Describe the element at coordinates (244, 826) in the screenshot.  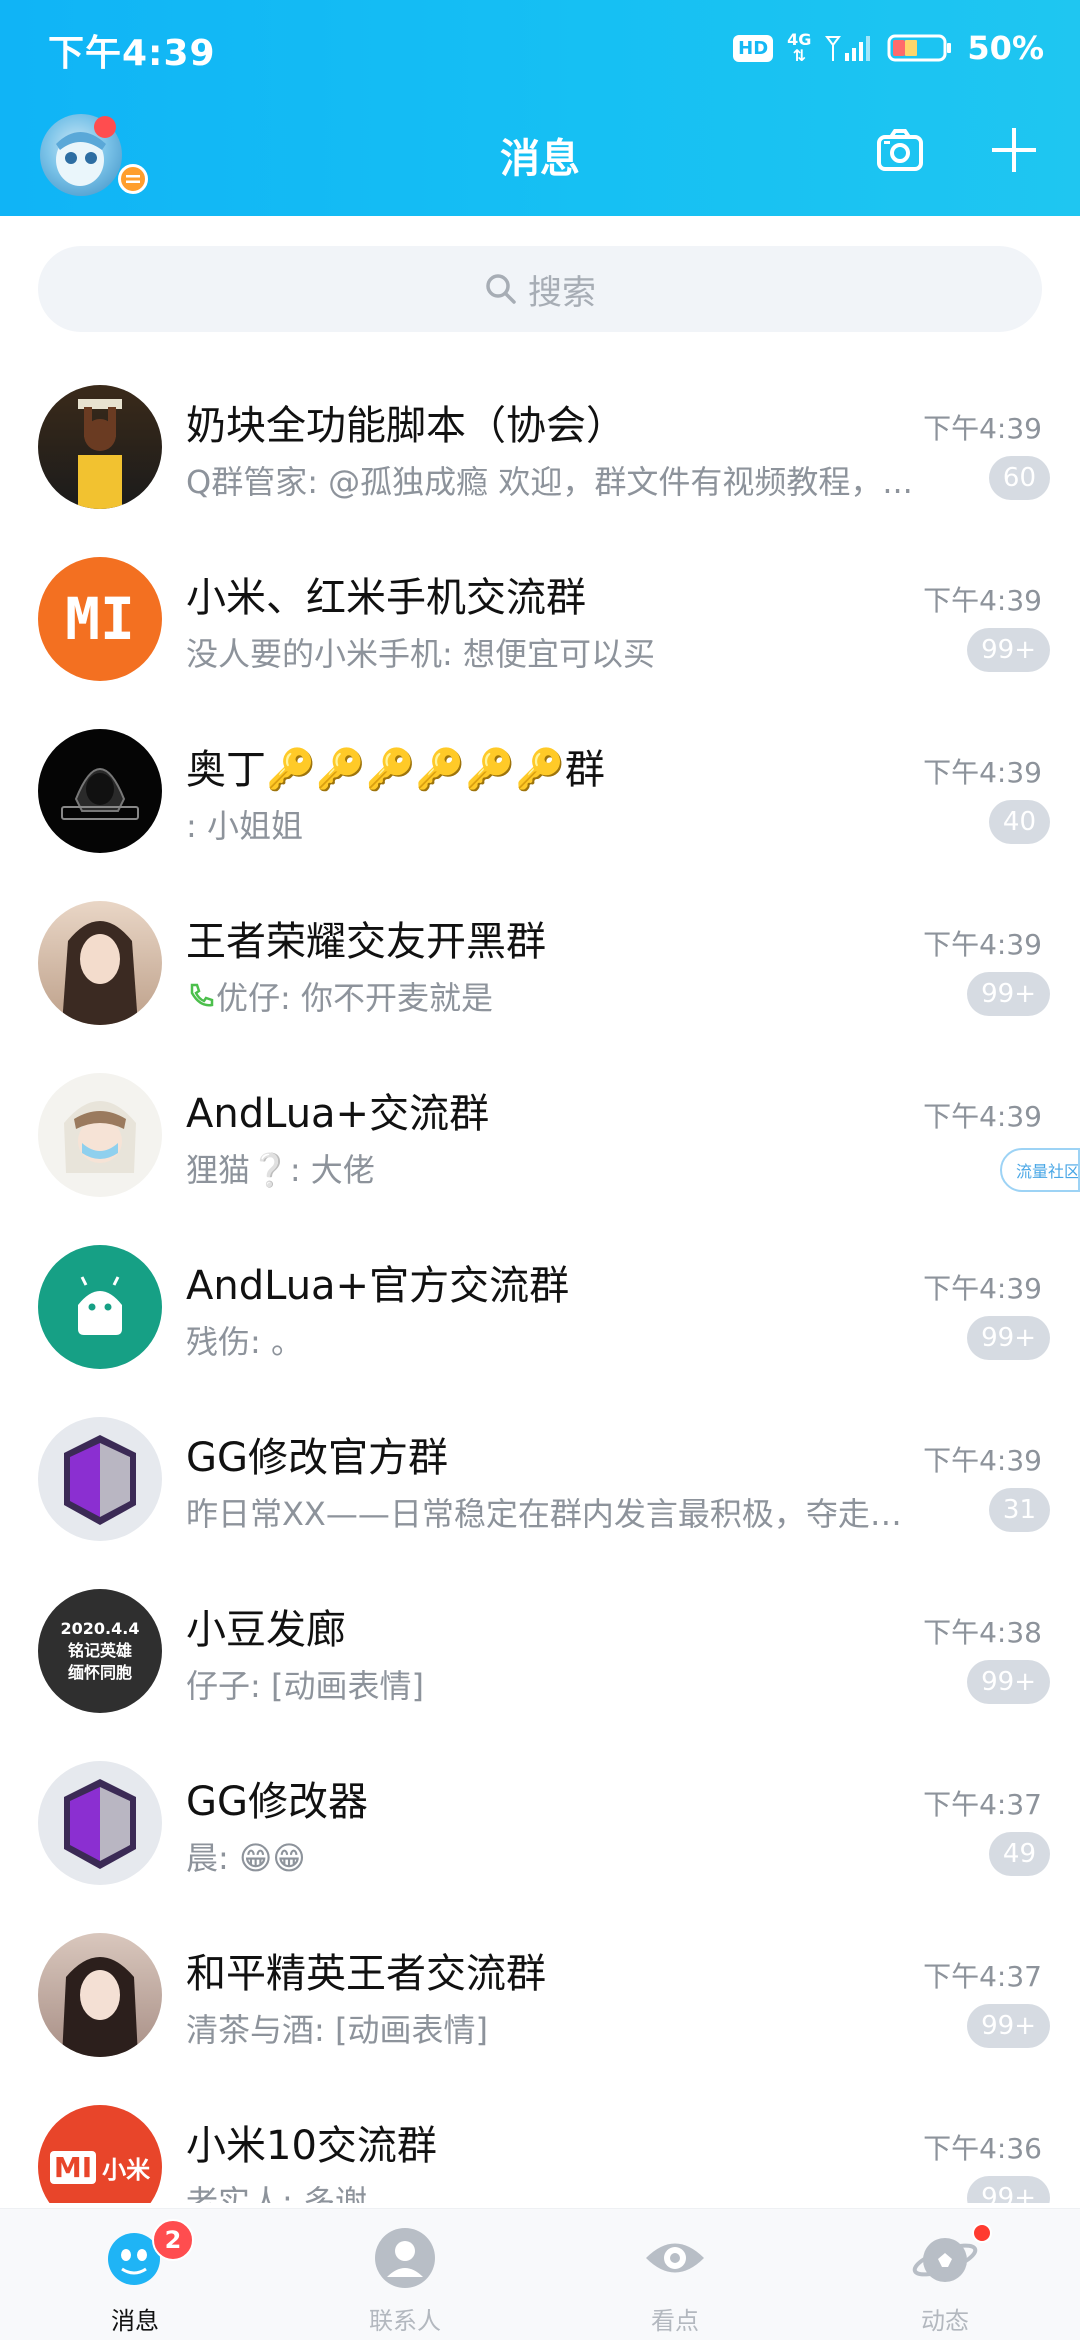
I see `conversation-preview: : 小姐姐` at that location.